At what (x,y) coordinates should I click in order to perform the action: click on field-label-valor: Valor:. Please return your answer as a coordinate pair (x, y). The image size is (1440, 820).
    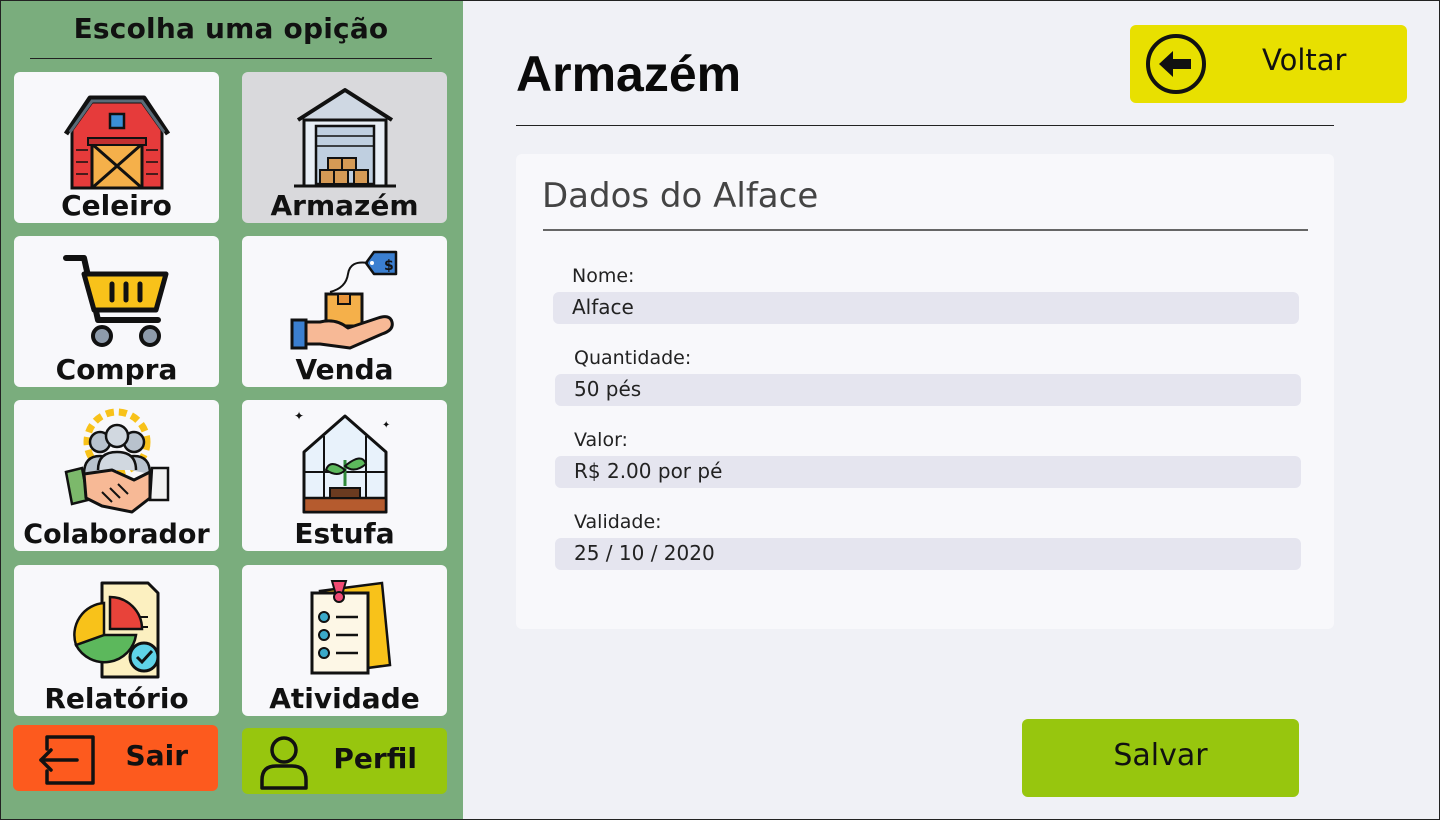
    Looking at the image, I should click on (601, 440).